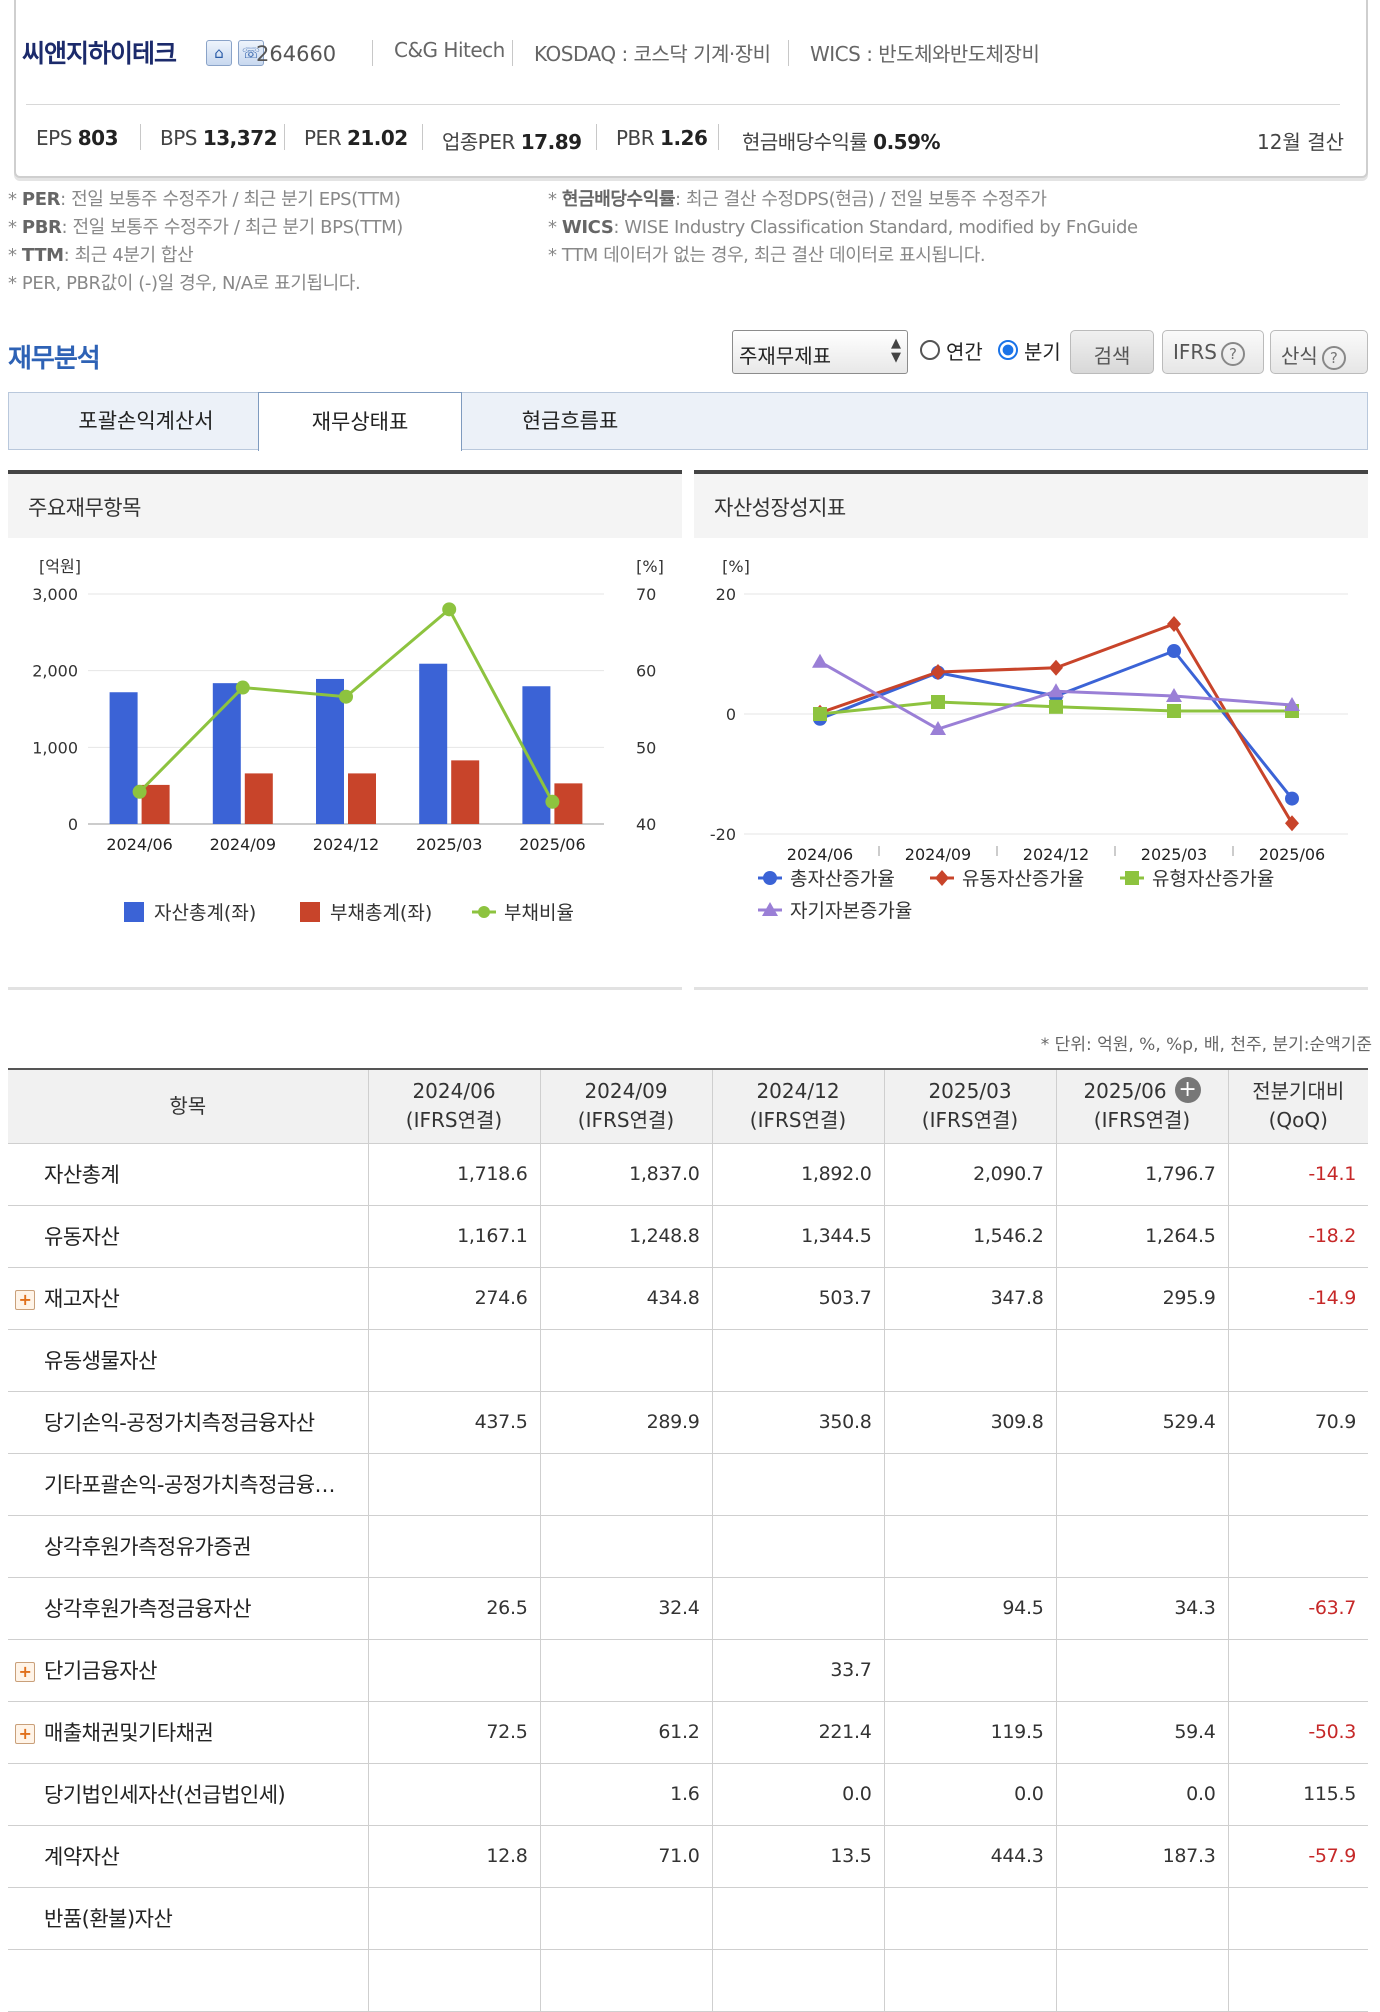 This screenshot has height=2012, width=1380. What do you see at coordinates (1174, 854) in the screenshot?
I see `x-tick-label: 2025/03` at bounding box center [1174, 854].